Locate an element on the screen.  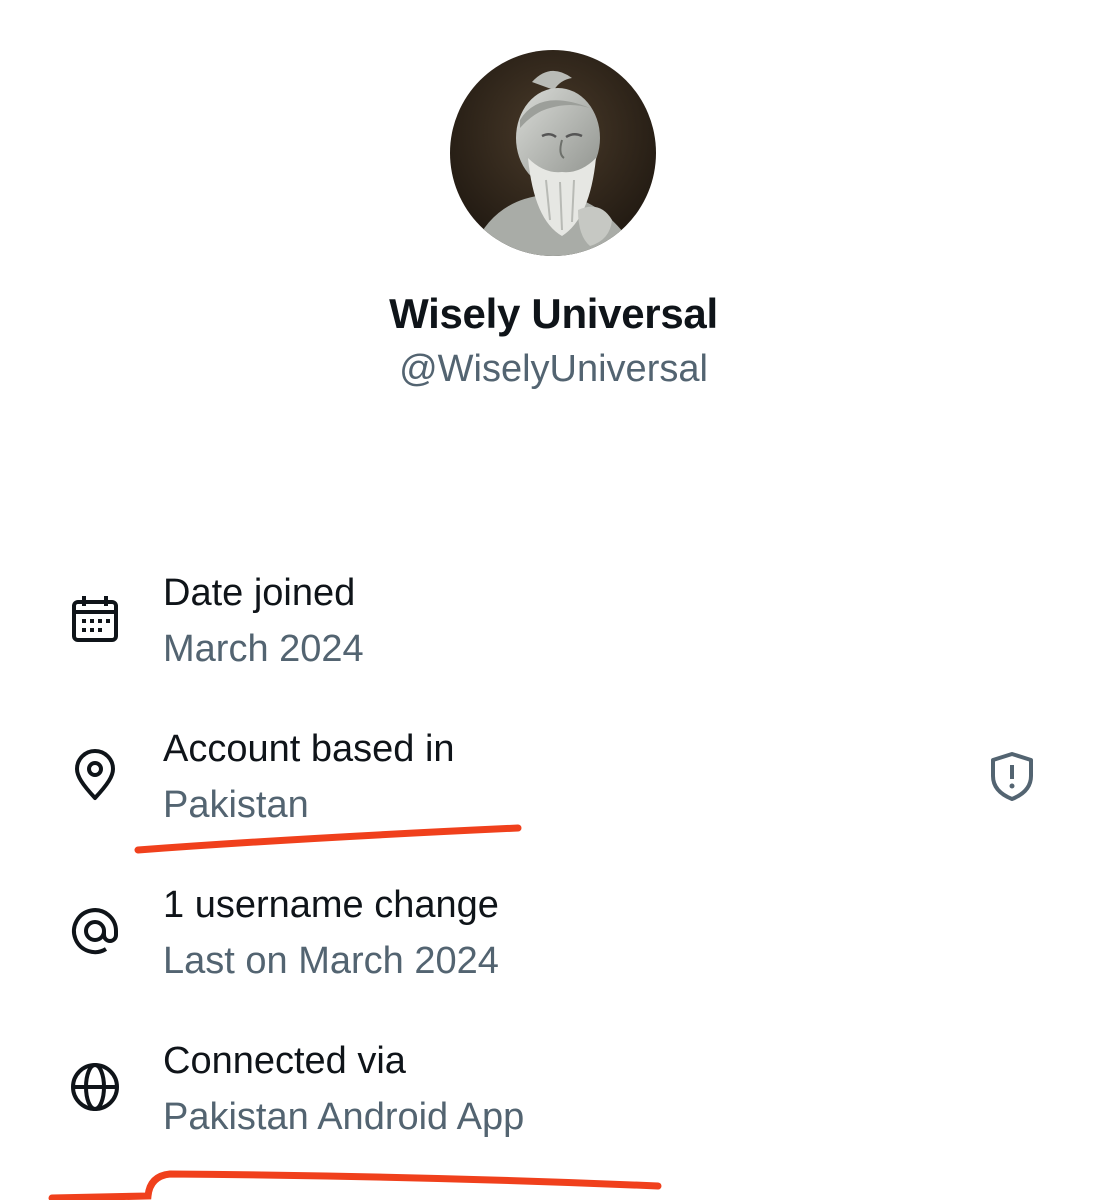
underline-connected-via is located at coordinates (355, 1185).